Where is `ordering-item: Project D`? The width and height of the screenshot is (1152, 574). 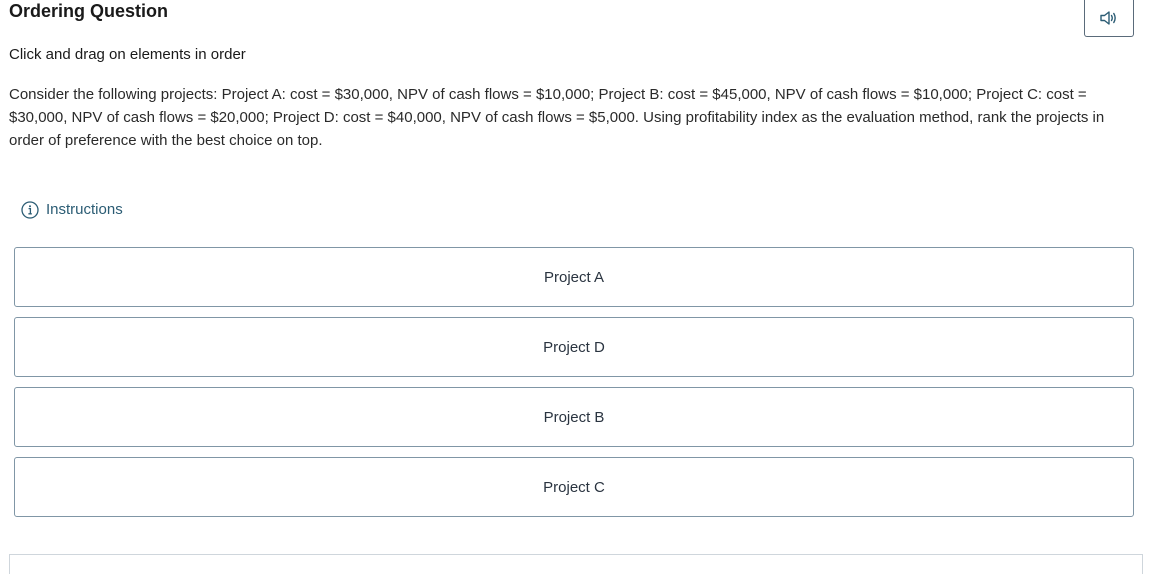
ordering-item: Project D is located at coordinates (574, 347).